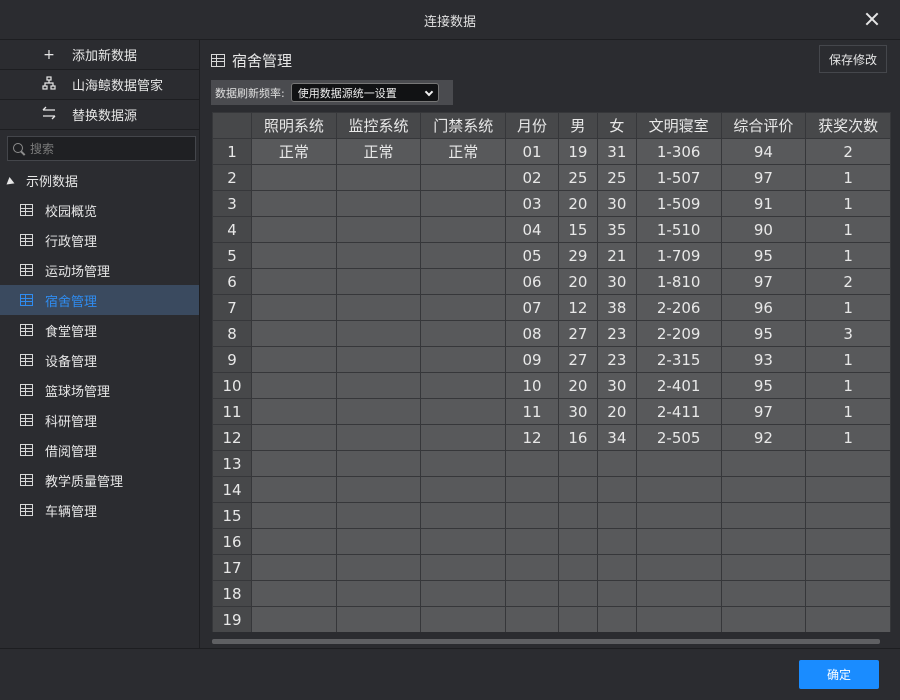 This screenshot has width=900, height=700. Describe the element at coordinates (763, 229) in the screenshot. I see `table-cell: 90` at that location.